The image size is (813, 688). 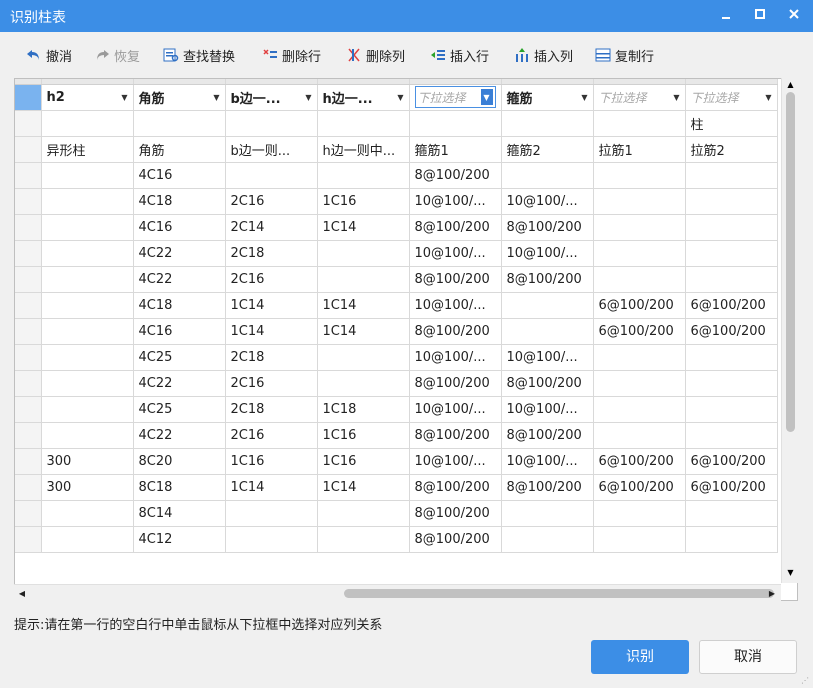 I want to click on column-mapping-dropdown: h边一... ▼, so click(x=363, y=97).